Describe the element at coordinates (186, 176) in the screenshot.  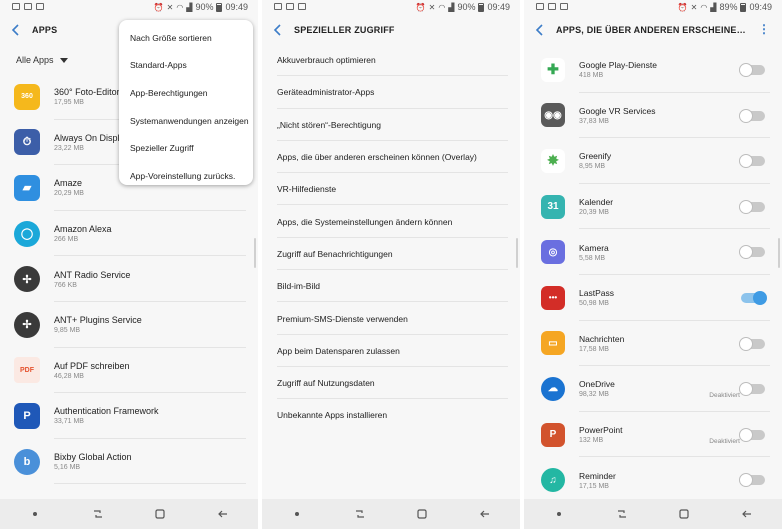
I see `menu-item: App-Voreinstellung zurücks.` at that location.